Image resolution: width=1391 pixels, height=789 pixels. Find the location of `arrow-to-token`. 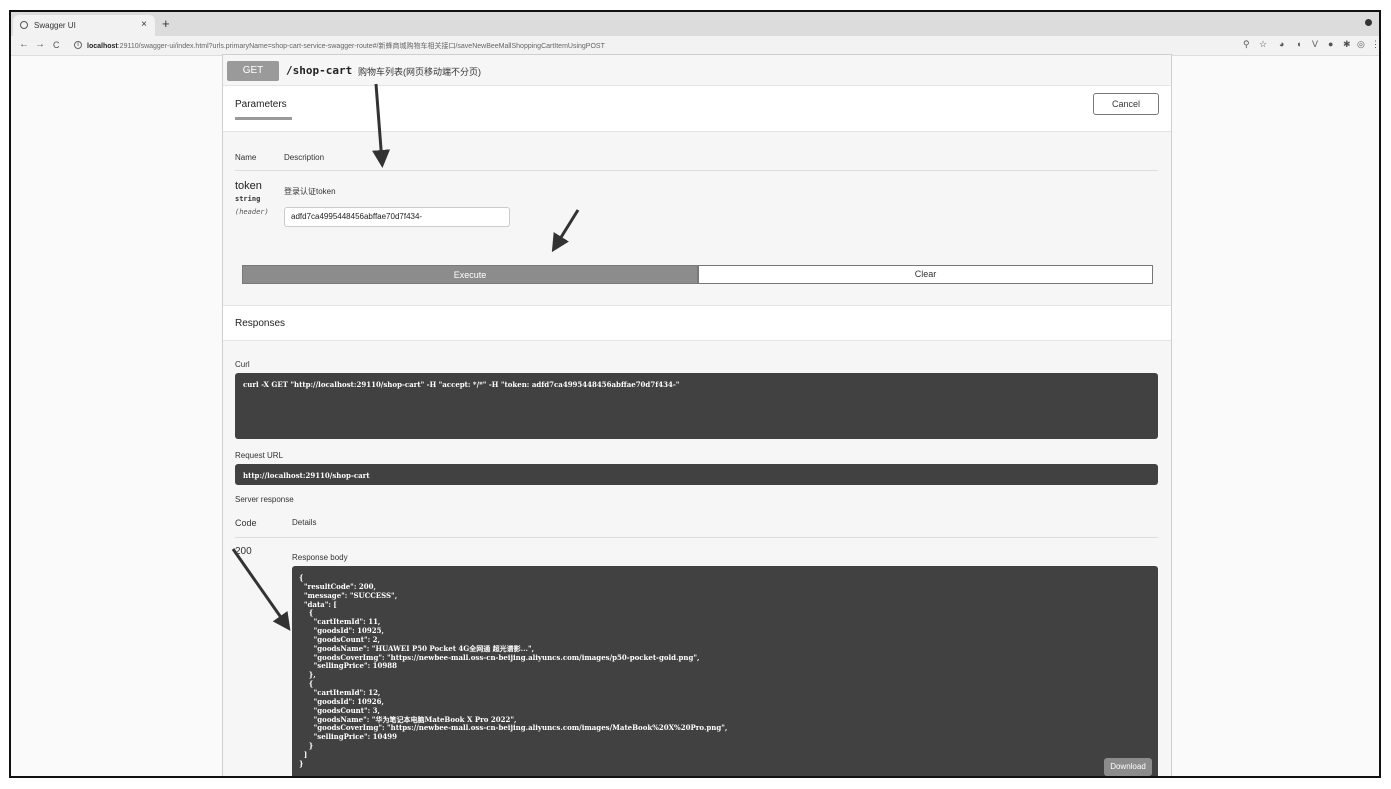

arrow-to-token is located at coordinates (381, 125).